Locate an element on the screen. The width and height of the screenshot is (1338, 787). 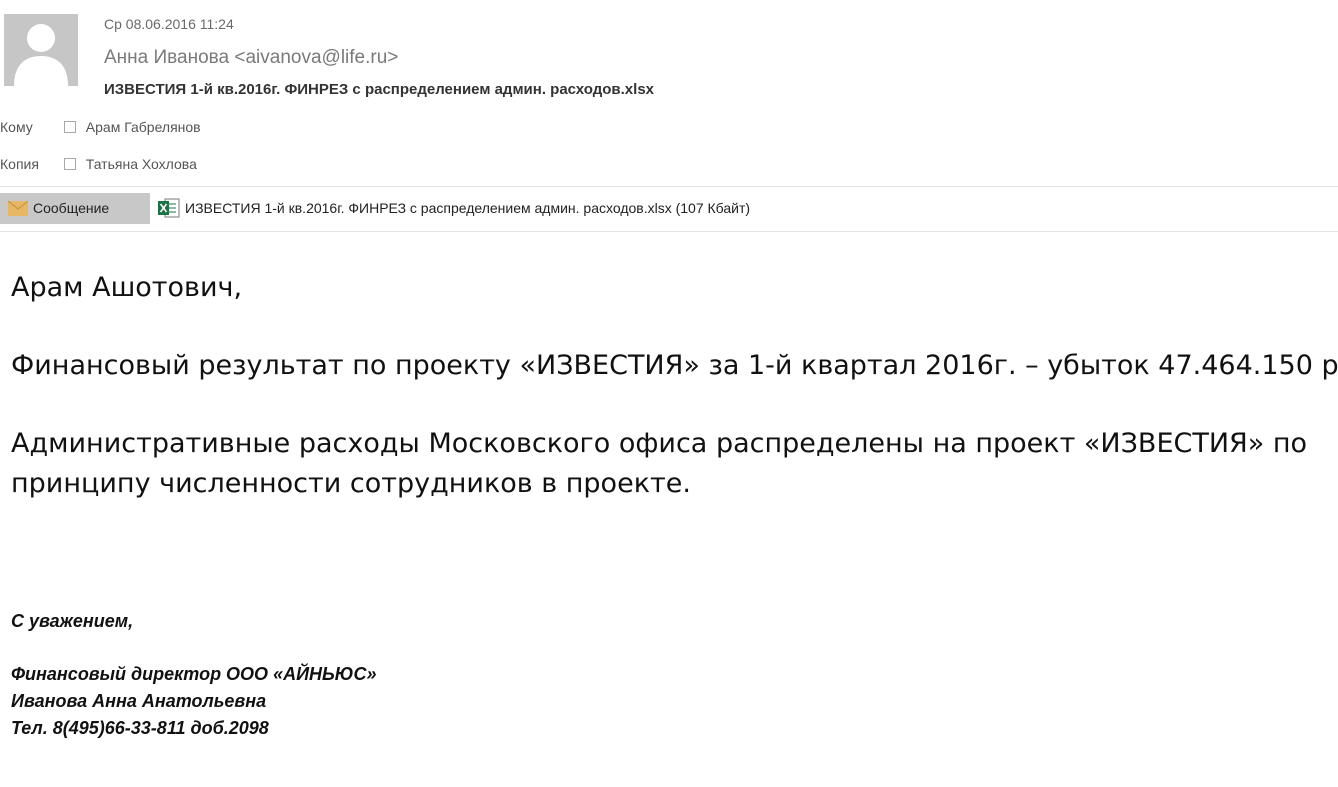
person-silhouette-icon is located at coordinates (41, 50).